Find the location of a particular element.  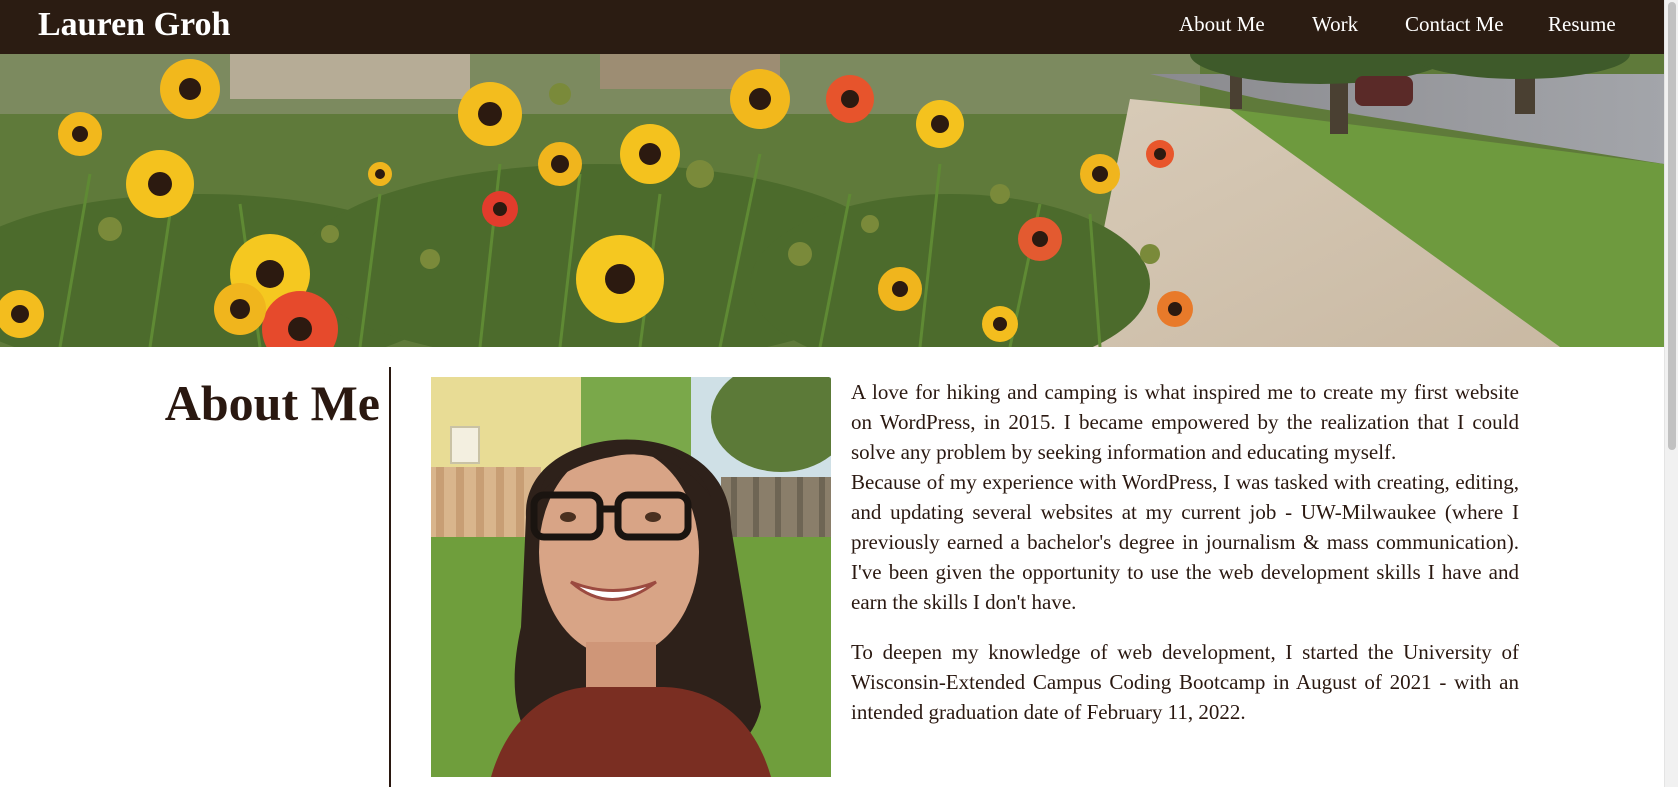

scrollbar-thumb is located at coordinates (1672, 226).